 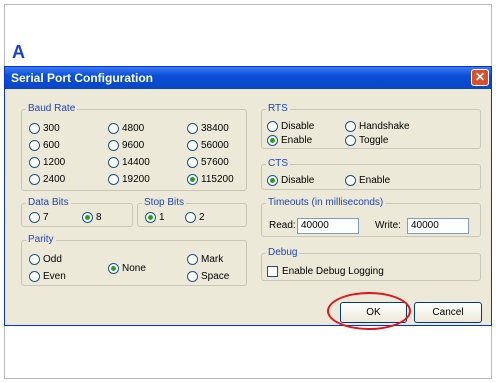 What do you see at coordinates (278, 163) in the screenshot?
I see `cts-legend: CTS` at bounding box center [278, 163].